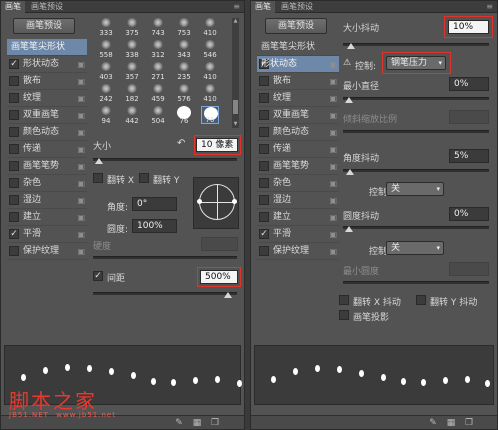 This screenshot has height=430, width=498. What do you see at coordinates (296, 26) in the screenshot?
I see `brush-presets-button: 画笔预设` at bounding box center [296, 26].